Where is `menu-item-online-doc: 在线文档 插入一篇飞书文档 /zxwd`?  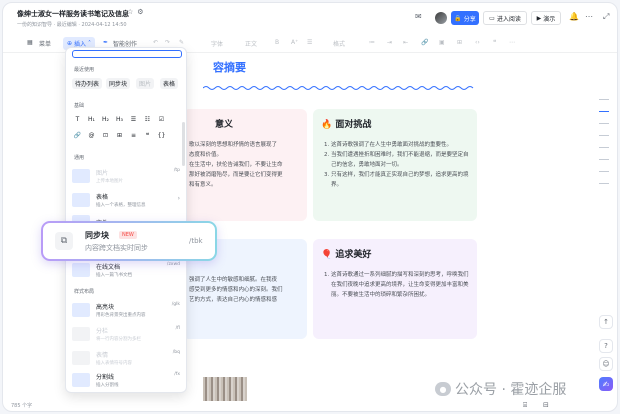
menu-item-online-doc: 在线文档 插入一篇飞书文档 /zxwd is located at coordinates (128, 270).